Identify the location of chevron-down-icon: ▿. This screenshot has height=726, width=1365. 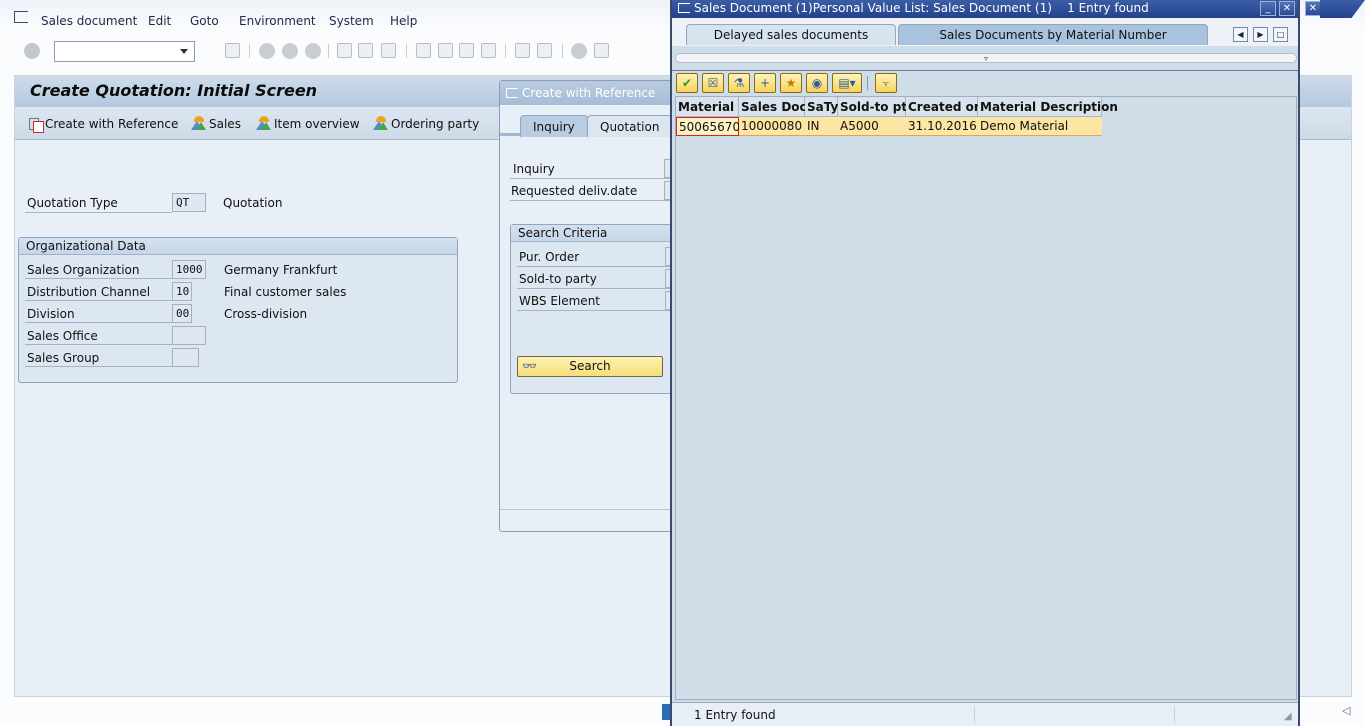
(986, 58).